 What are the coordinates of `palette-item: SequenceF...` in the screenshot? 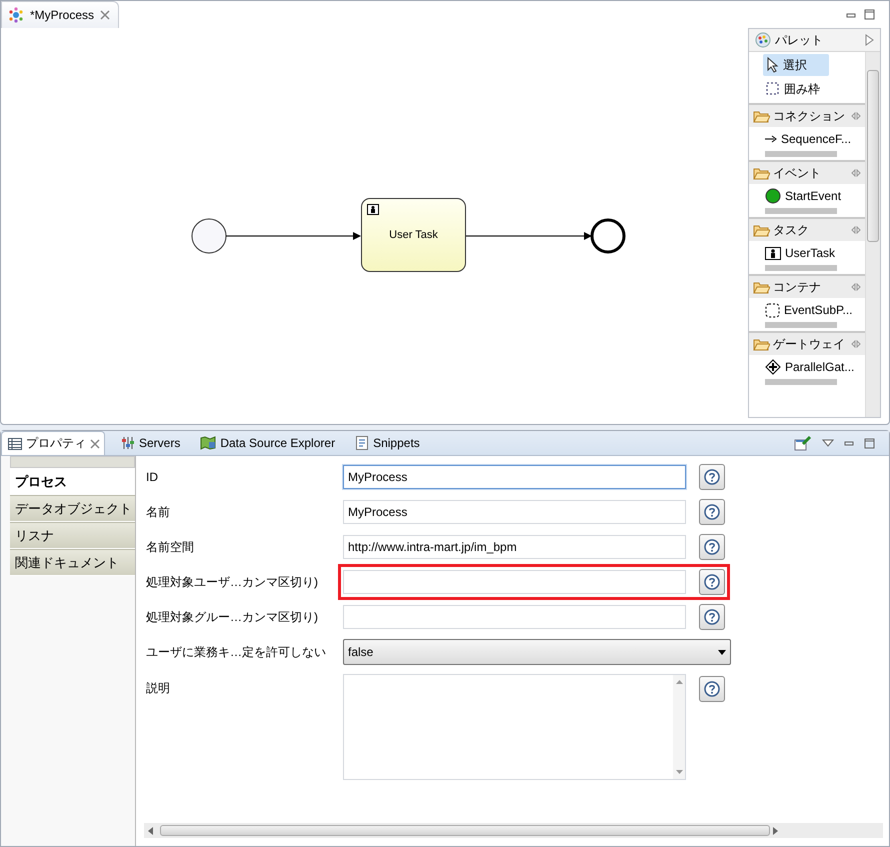 It's located at (807, 139).